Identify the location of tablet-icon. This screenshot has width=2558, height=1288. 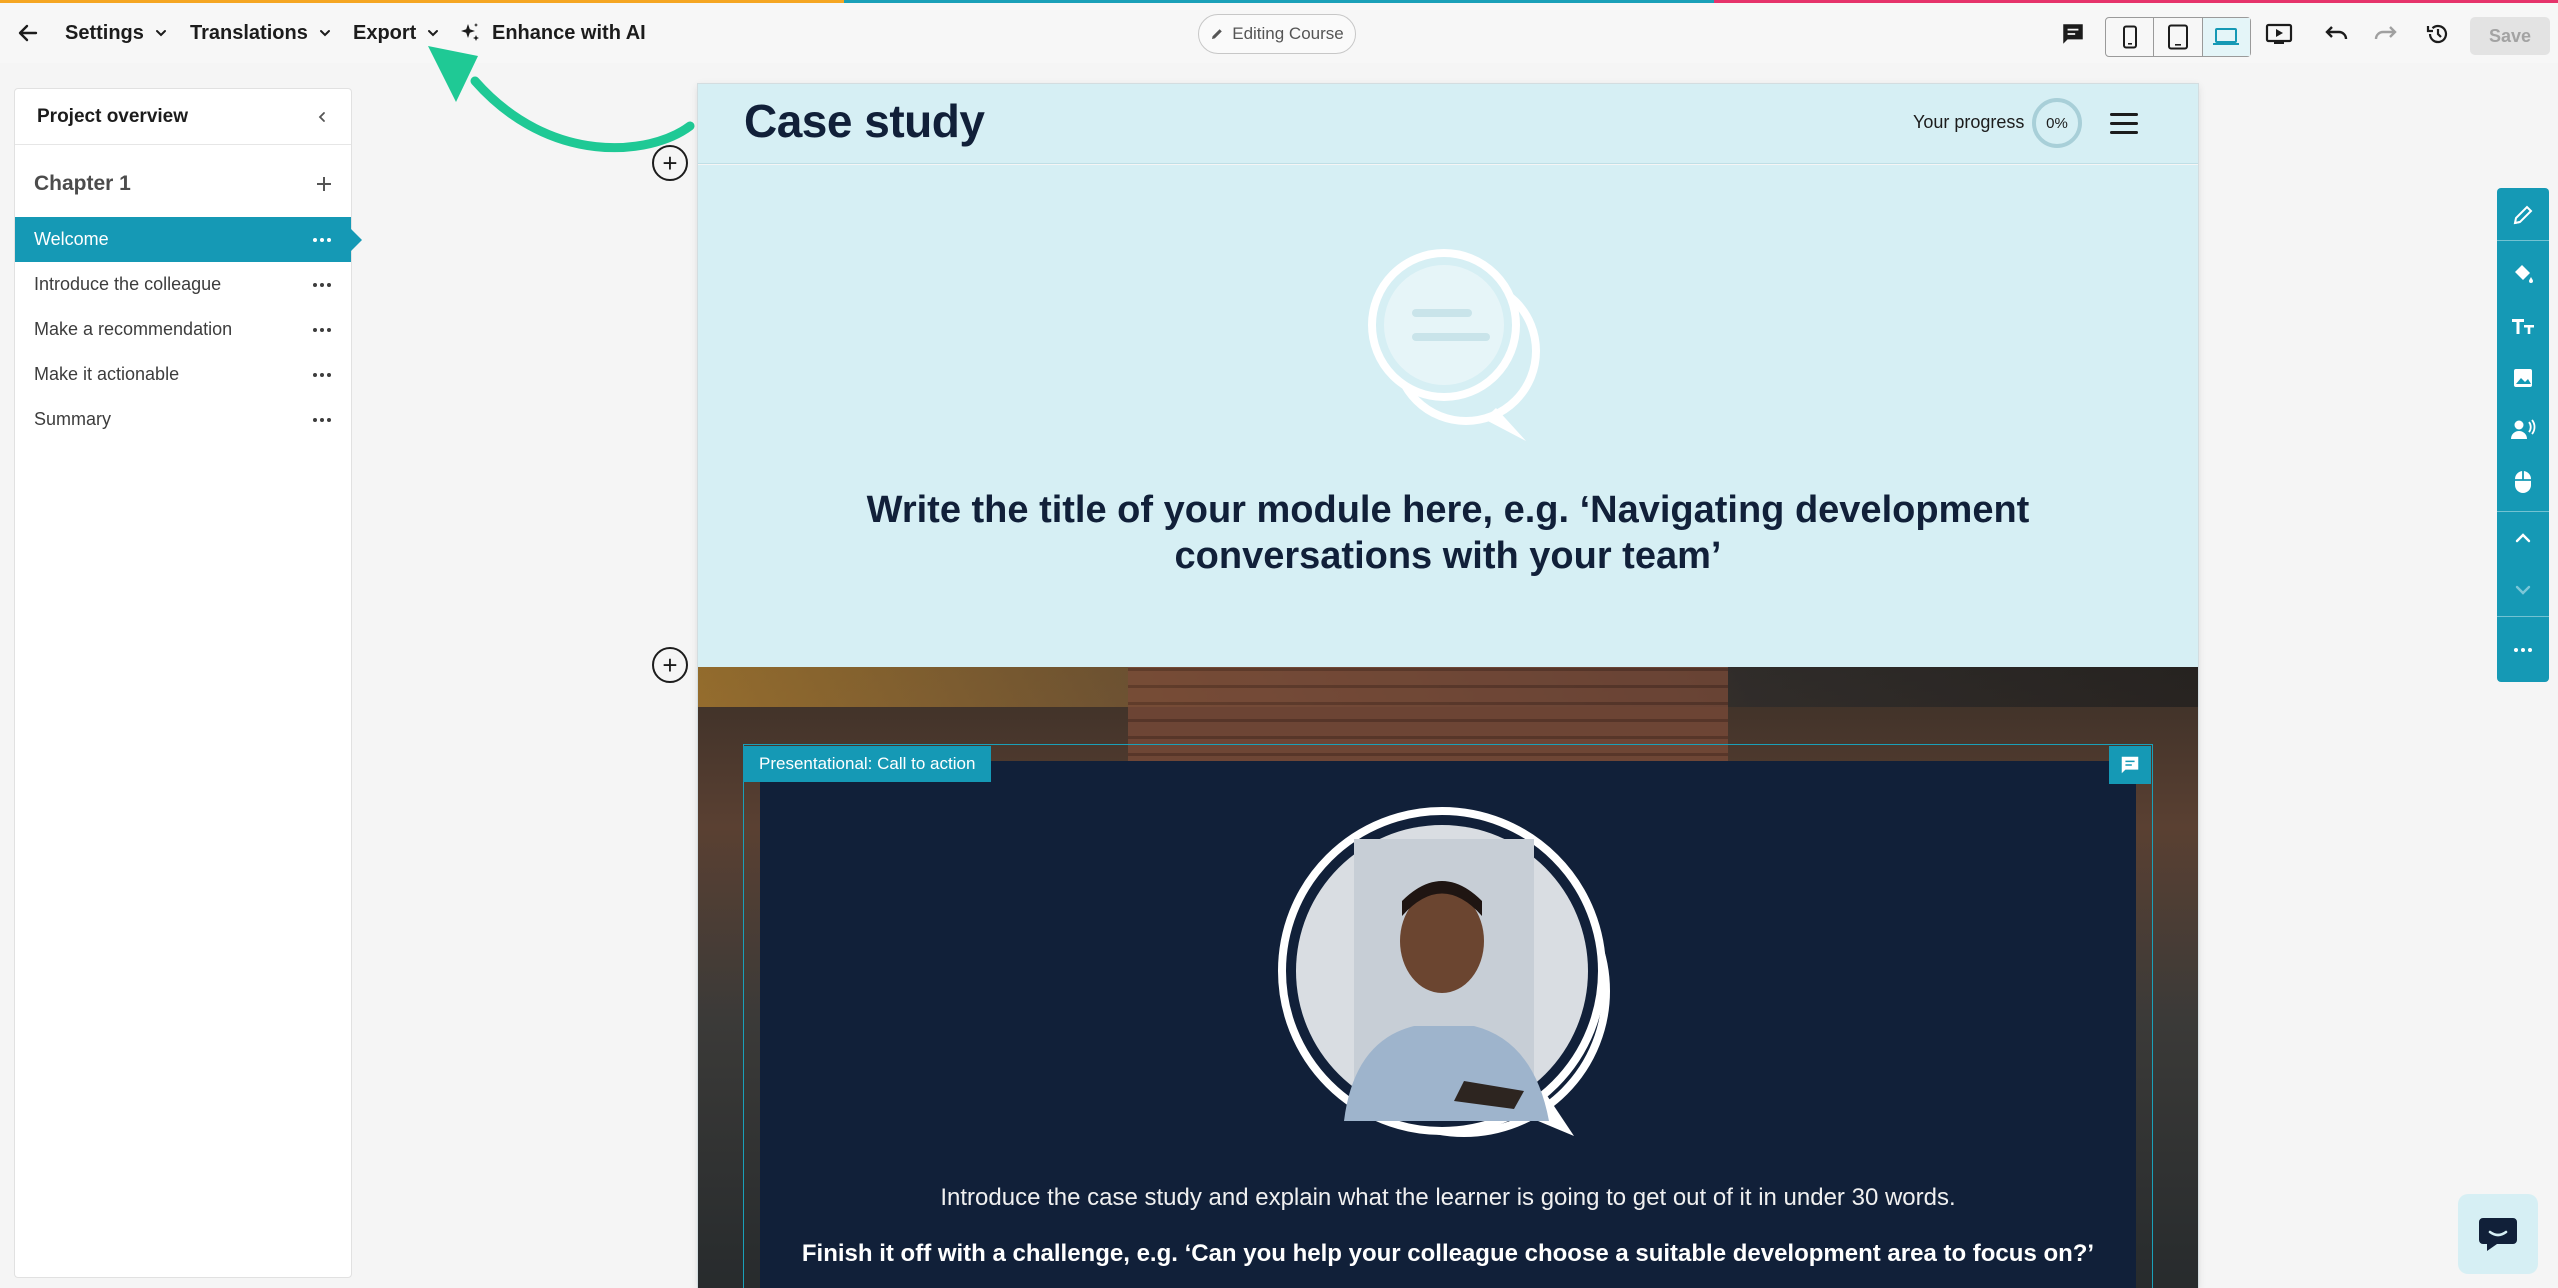
(2177, 37).